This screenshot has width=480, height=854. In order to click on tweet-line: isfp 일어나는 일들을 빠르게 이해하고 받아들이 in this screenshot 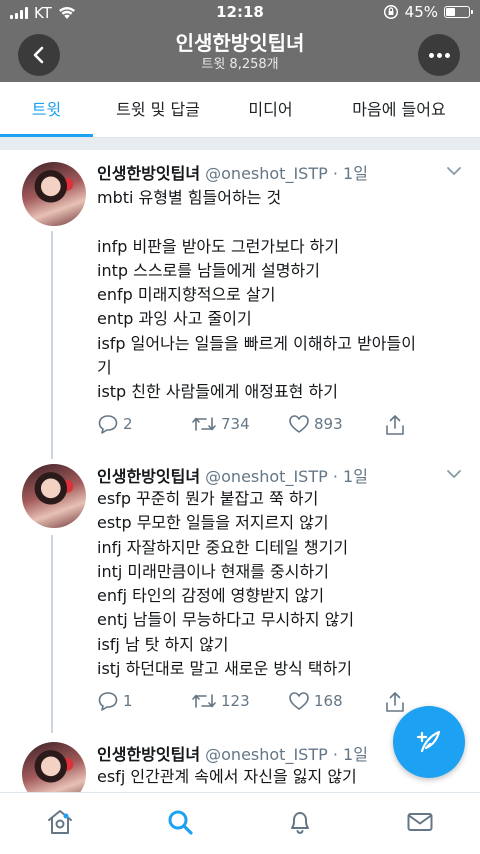, I will do `click(256, 343)`.